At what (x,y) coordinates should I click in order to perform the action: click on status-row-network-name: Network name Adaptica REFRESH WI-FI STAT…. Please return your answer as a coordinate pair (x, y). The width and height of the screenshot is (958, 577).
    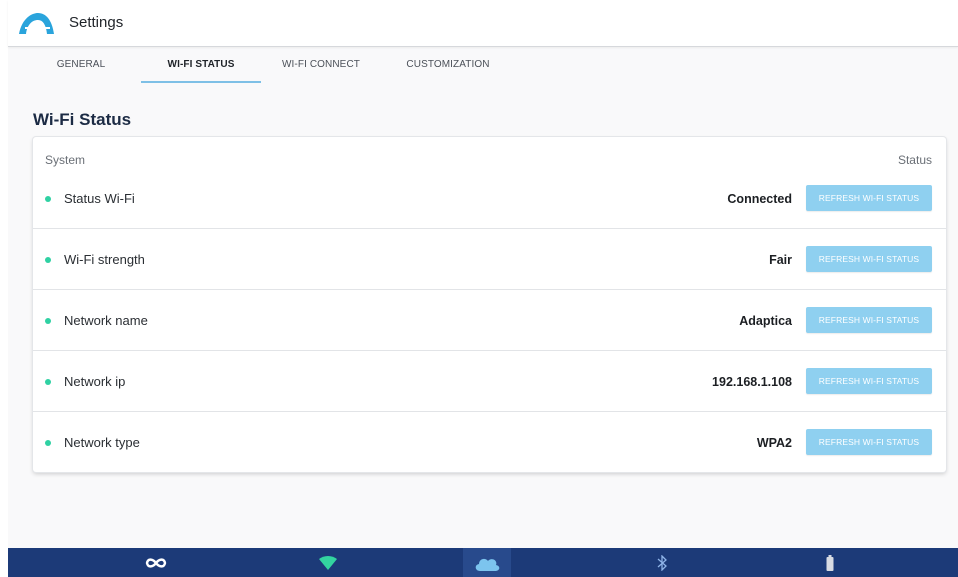
    Looking at the image, I should click on (489, 320).